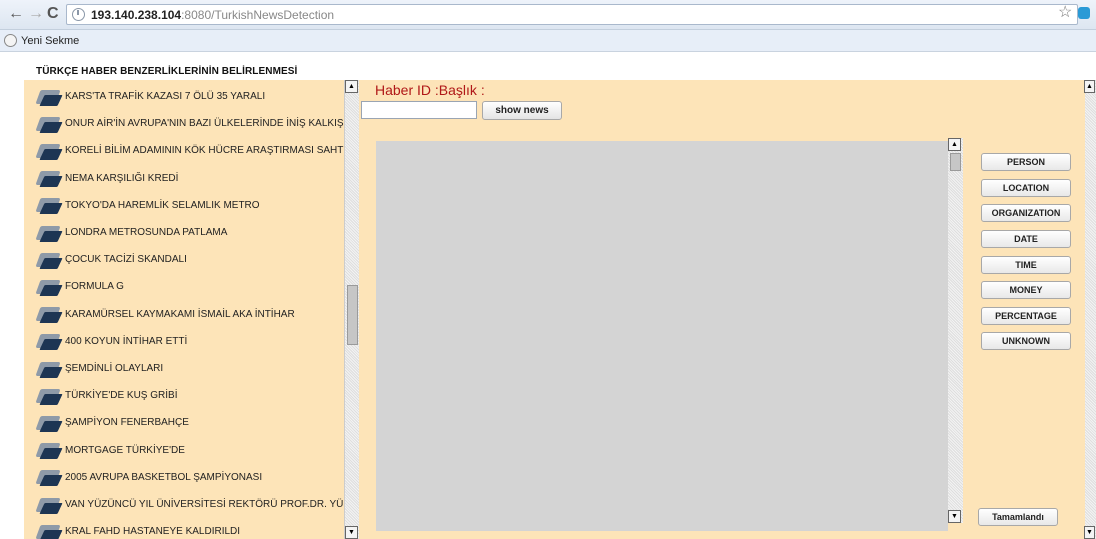 This screenshot has height=539, width=1096. What do you see at coordinates (1026, 162) in the screenshot?
I see `tag-button-person: PERSON` at bounding box center [1026, 162].